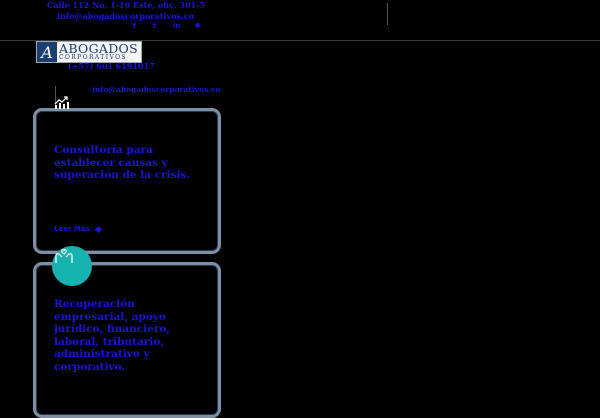  Describe the element at coordinates (72, 229) in the screenshot. I see `read-more-label: Leer Más` at that location.